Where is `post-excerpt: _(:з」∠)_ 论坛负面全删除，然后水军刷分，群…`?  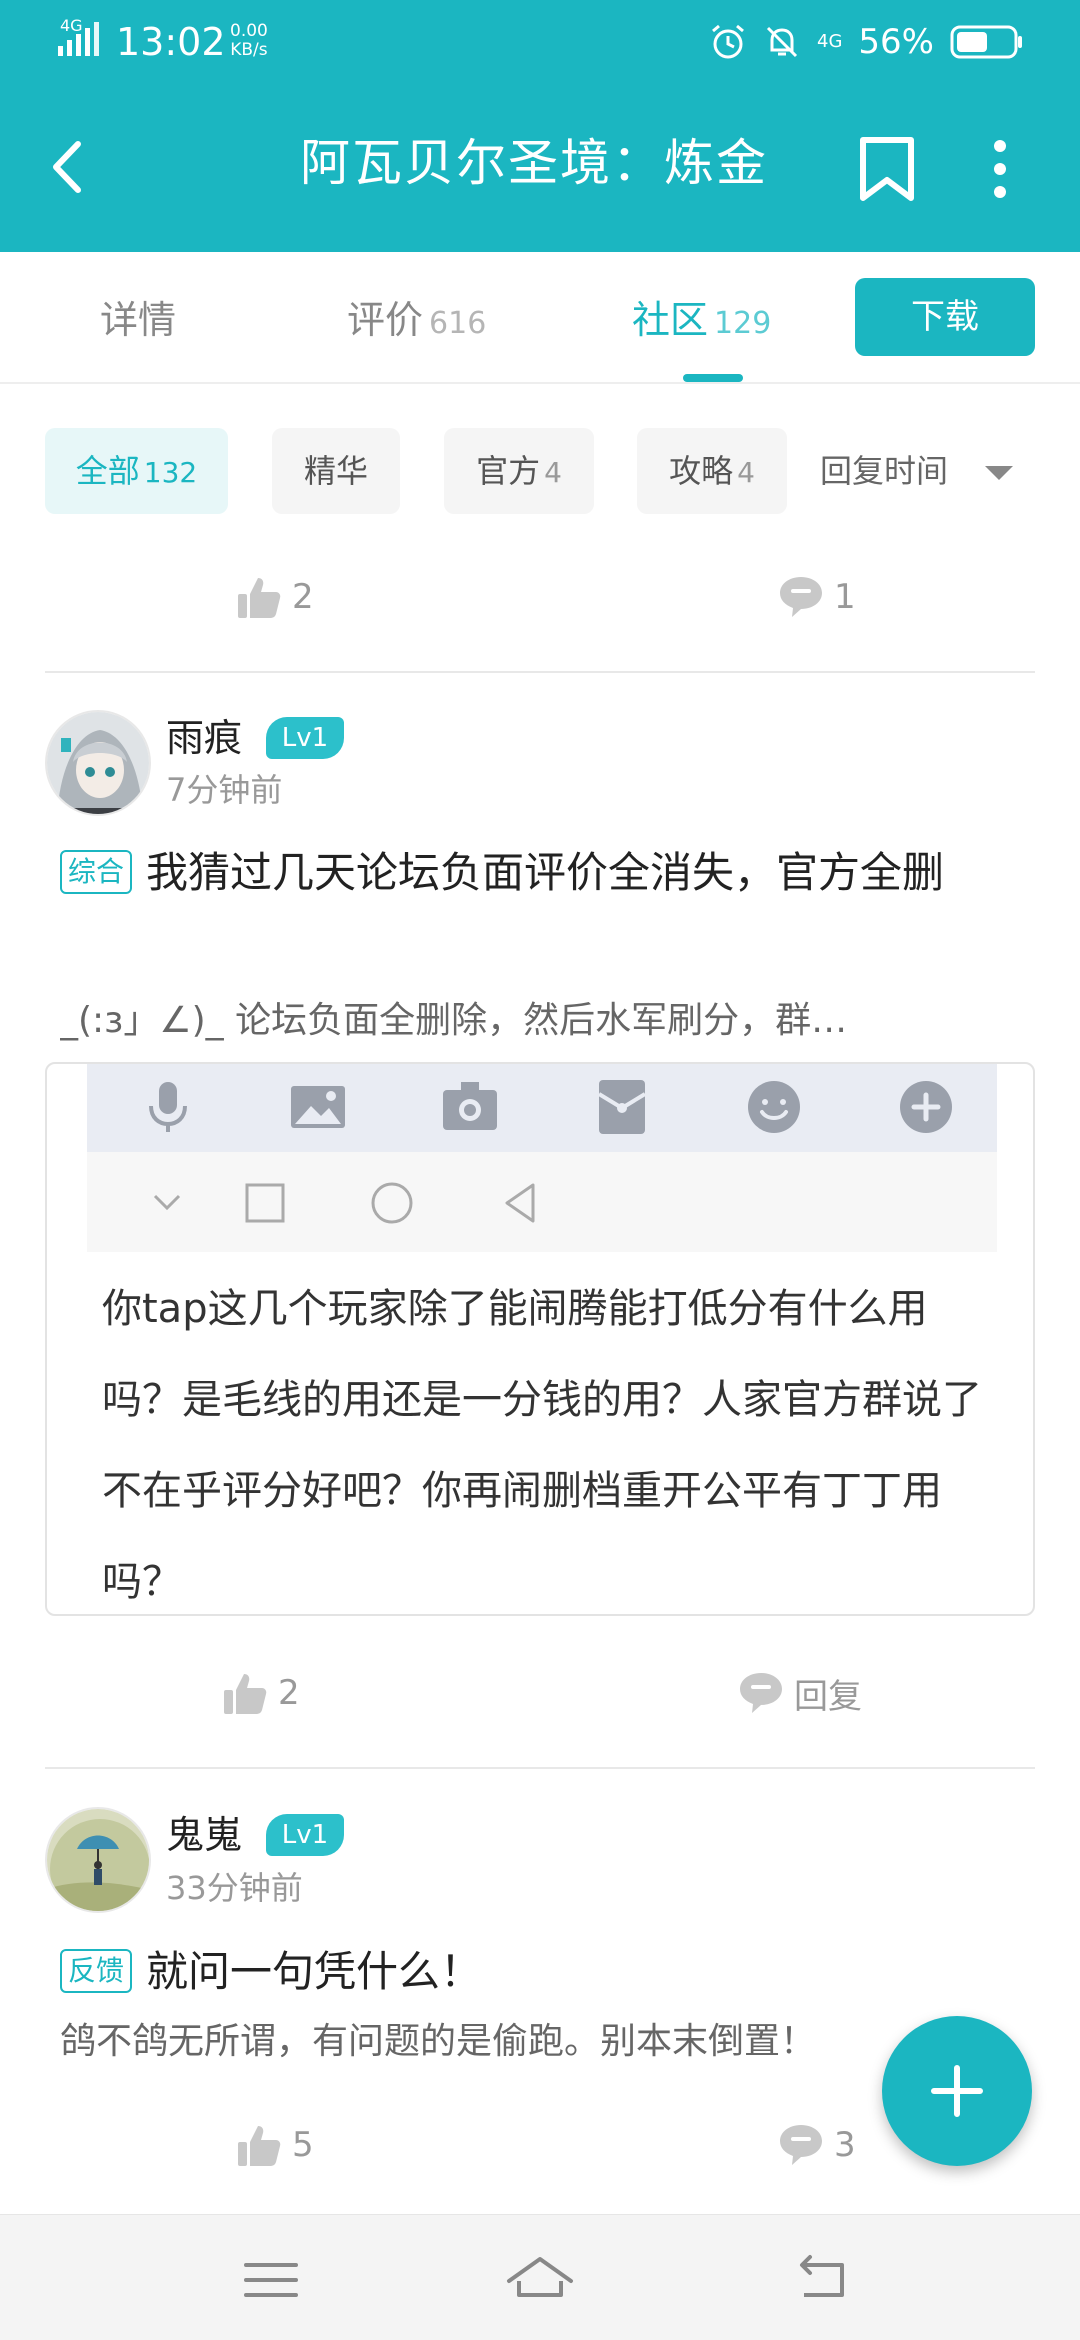 post-excerpt: _(:з」∠)_ 论坛负面全删除，然后水军刷分，群… is located at coordinates (525, 1021).